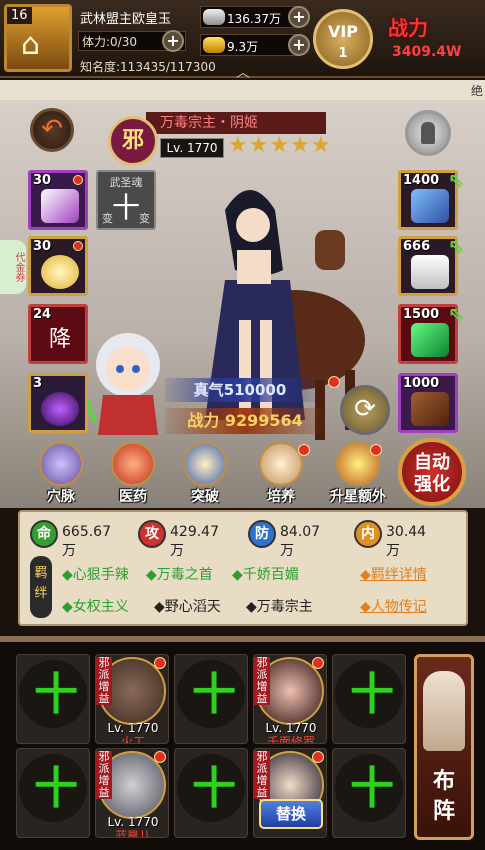 Image resolution: width=485 pixels, height=850 pixels. I want to click on vip-badge: VIP 1, so click(343, 39).